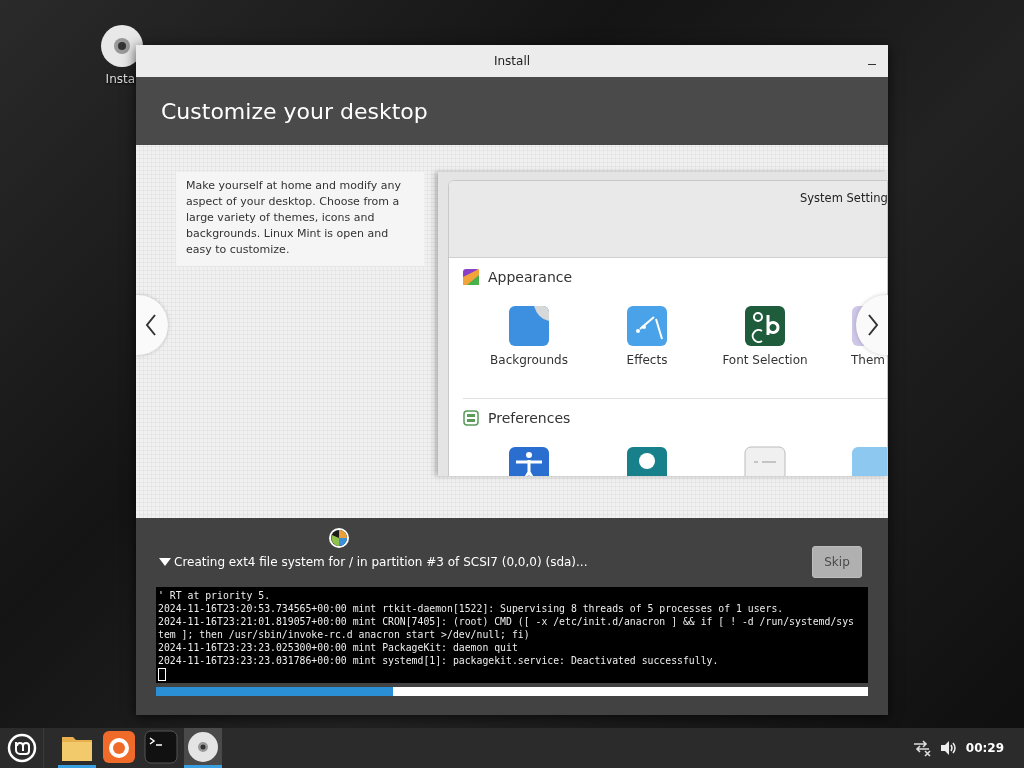 The width and height of the screenshot is (1024, 768). Describe the element at coordinates (21, 748) in the screenshot. I see `mint-logo-icon` at that location.